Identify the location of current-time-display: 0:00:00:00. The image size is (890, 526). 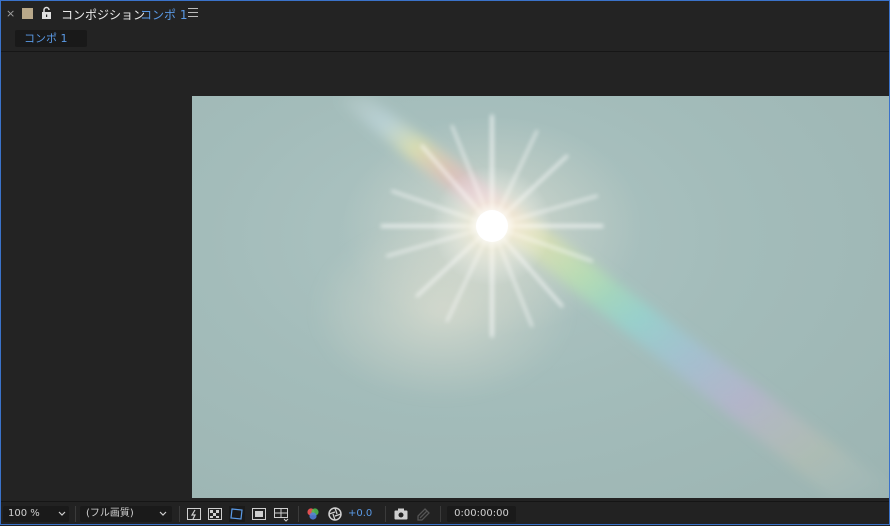
(481, 514).